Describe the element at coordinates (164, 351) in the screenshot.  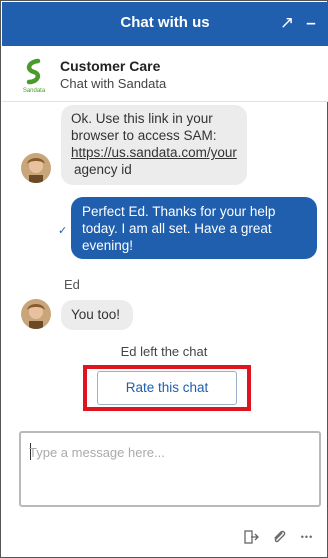
I see `system-message: Ed left the chat` at that location.